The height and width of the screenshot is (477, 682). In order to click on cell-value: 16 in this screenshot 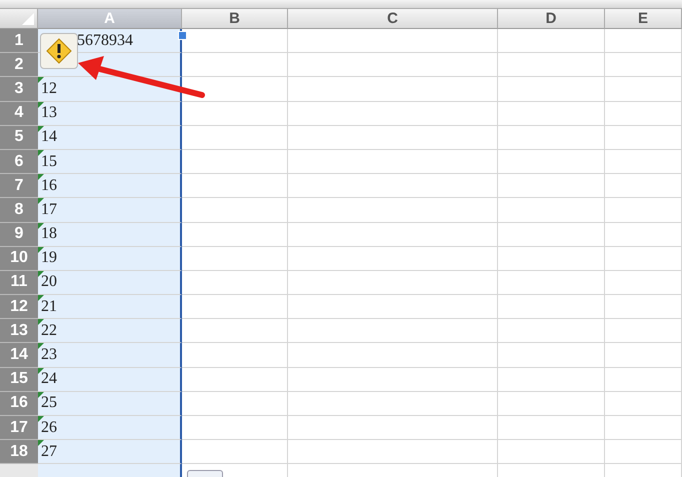, I will do `click(49, 185)`.